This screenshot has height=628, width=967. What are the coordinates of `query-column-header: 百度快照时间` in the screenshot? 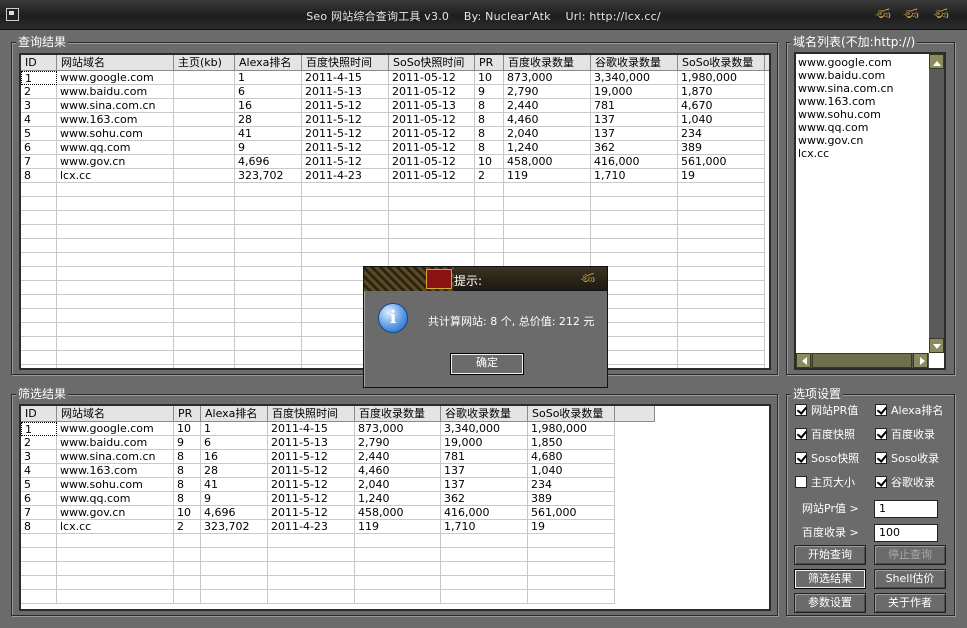 It's located at (345, 63).